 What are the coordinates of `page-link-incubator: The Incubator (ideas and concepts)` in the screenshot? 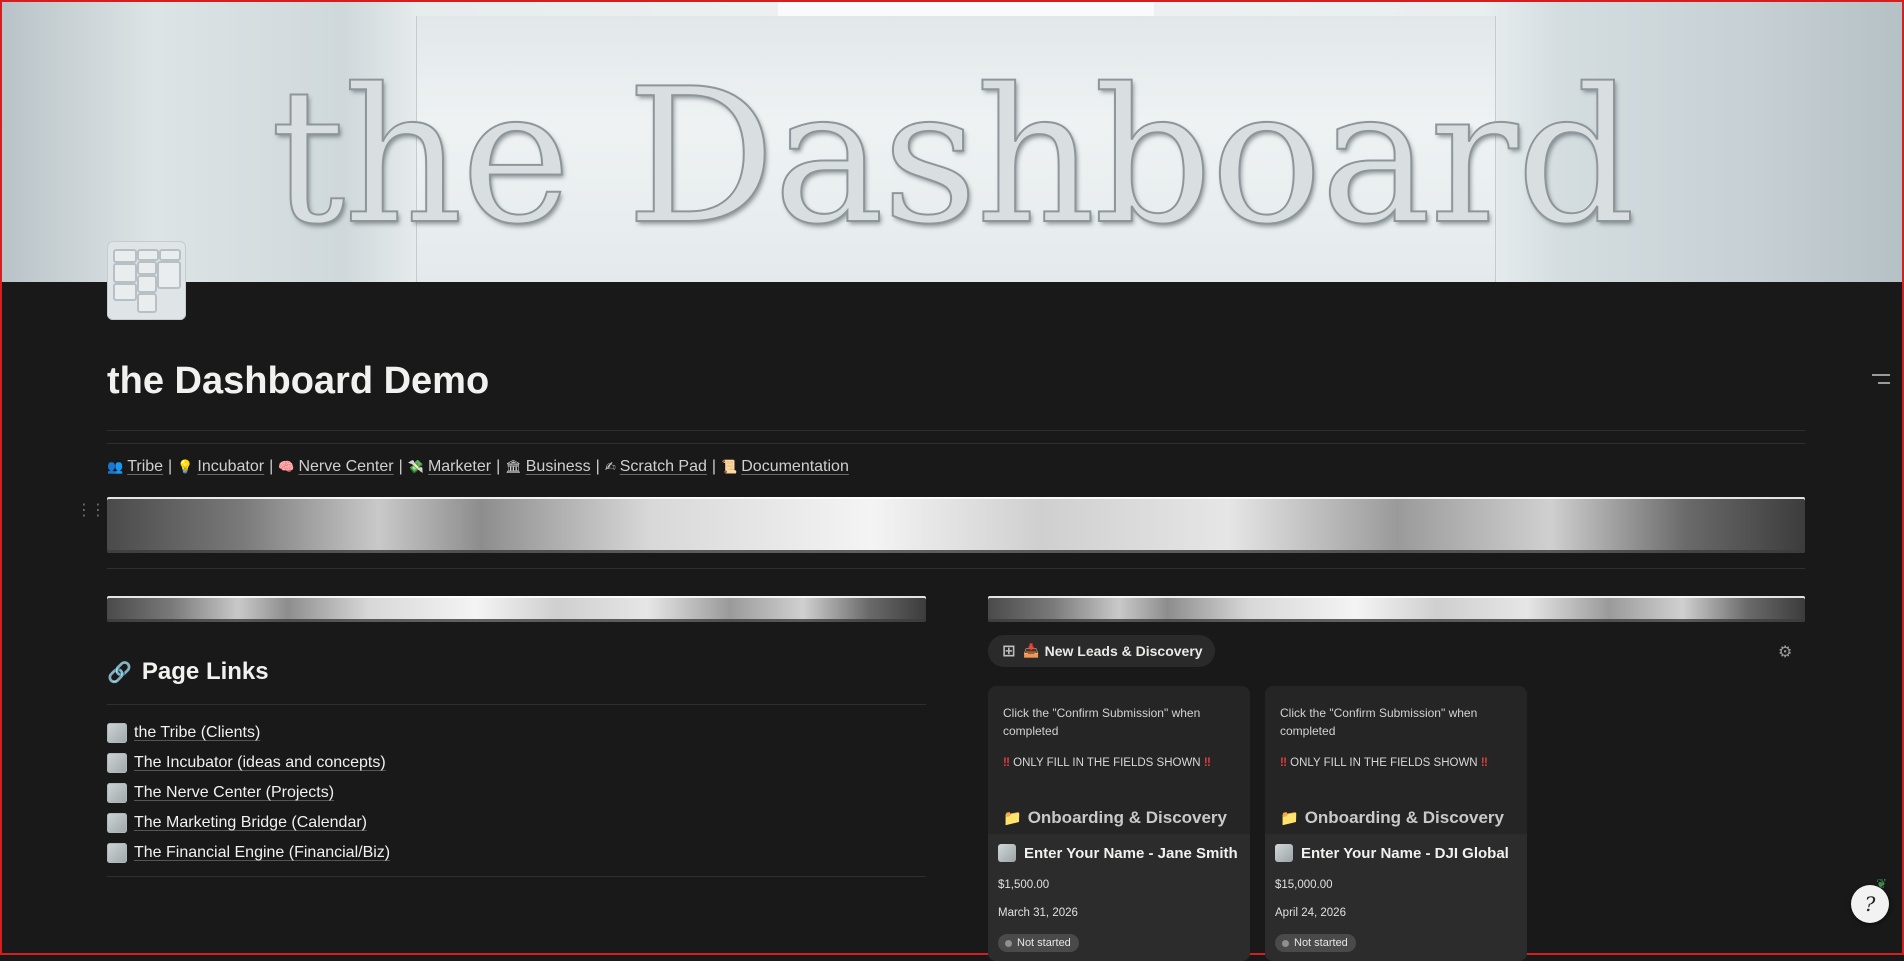 It's located at (248, 763).